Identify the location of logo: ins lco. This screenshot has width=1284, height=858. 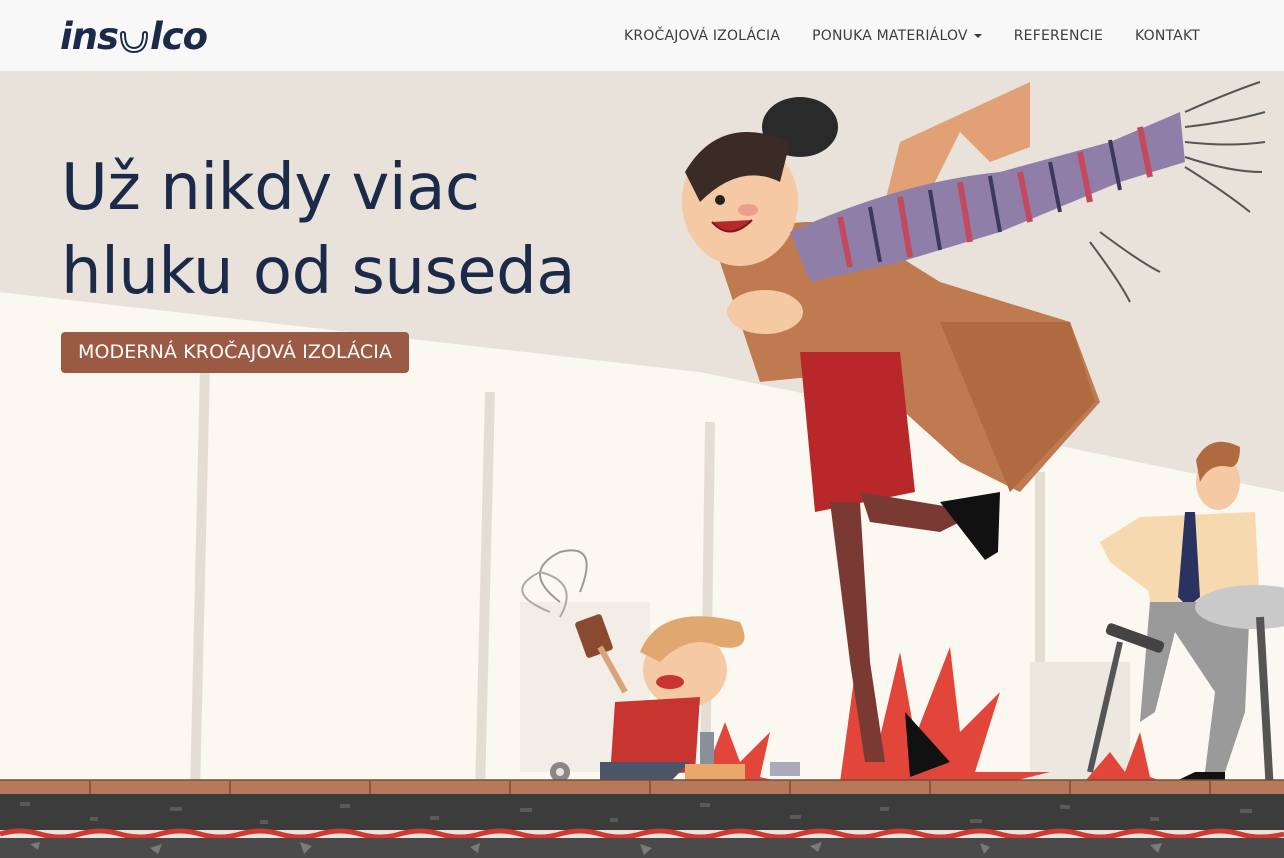
(134, 36).